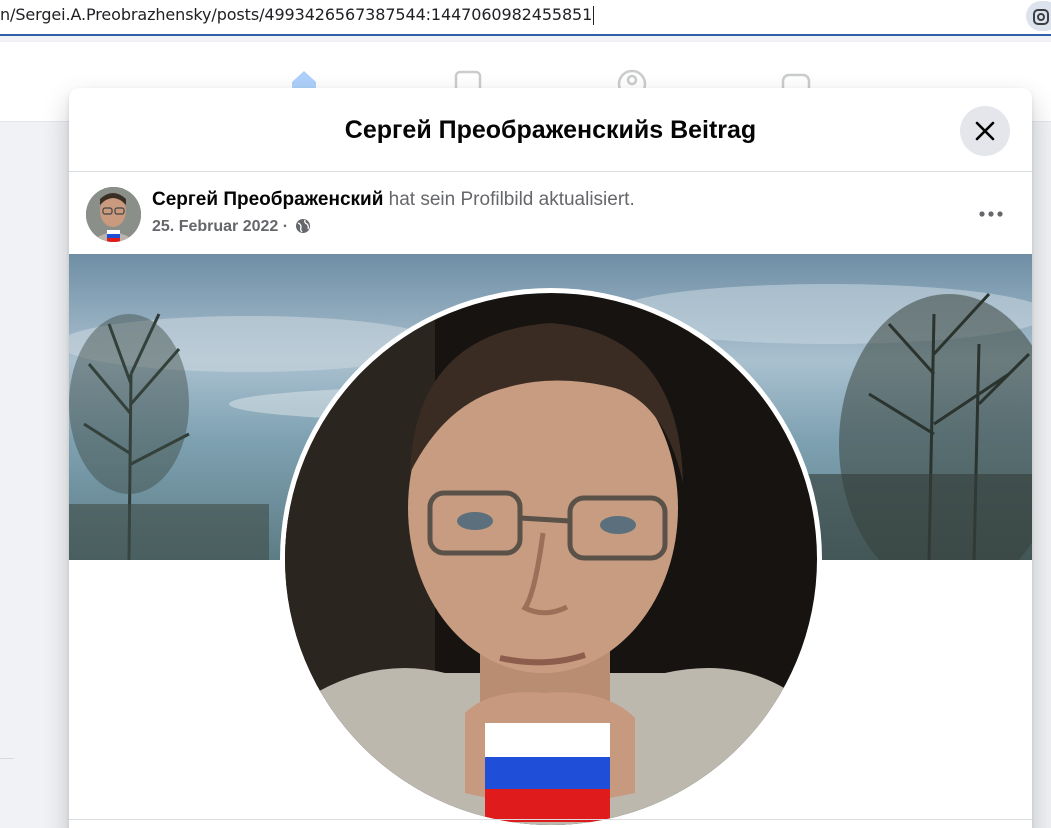 This screenshot has width=1051, height=828. I want to click on google-lens-button, so click(1038, 16).